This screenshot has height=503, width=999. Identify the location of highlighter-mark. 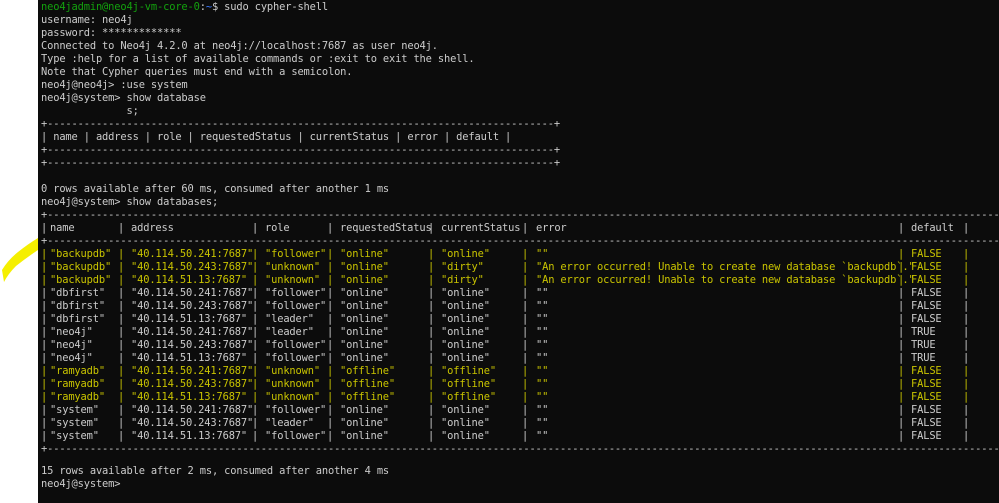
(20, 260).